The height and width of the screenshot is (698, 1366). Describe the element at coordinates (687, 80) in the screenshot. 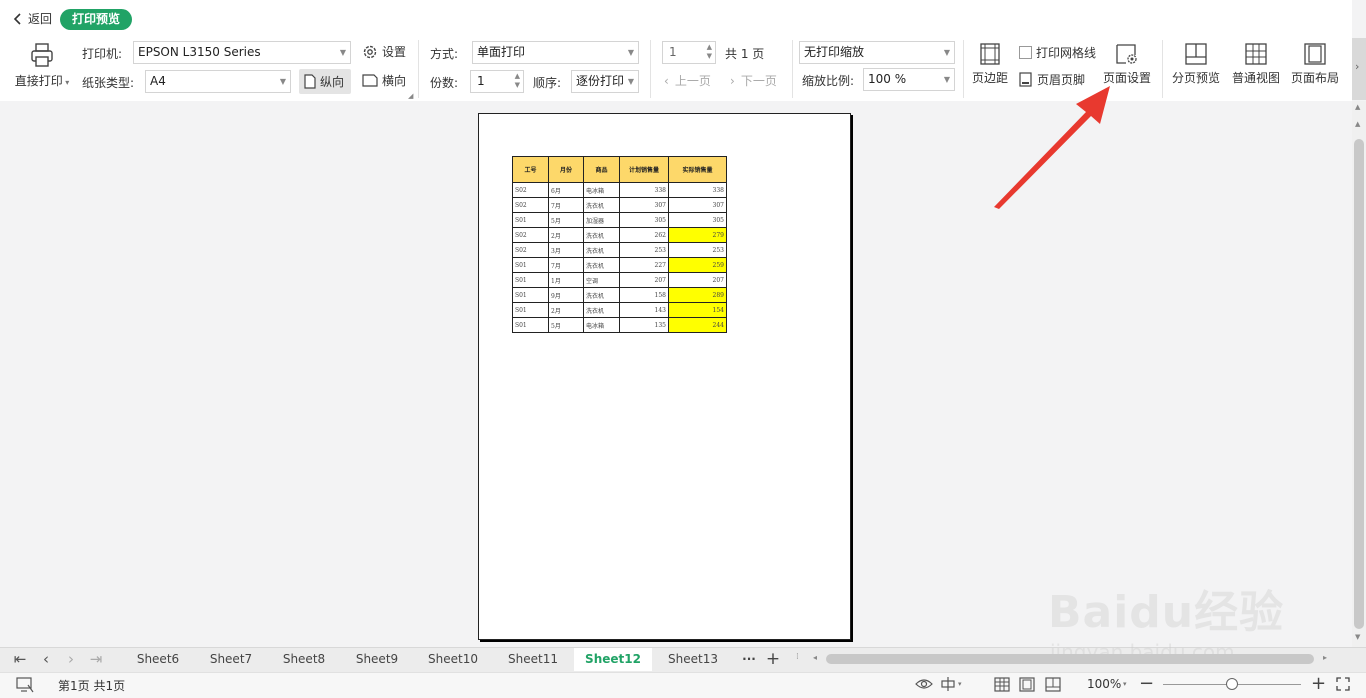

I see `prev-page-button: ‹ 上一页` at that location.